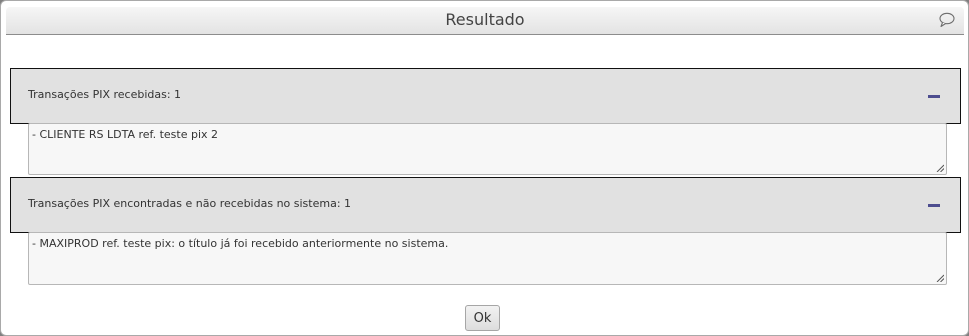 This screenshot has width=969, height=336. What do you see at coordinates (105, 94) in the screenshot?
I see `section-header-label: Transações PIX recebidas: 1` at bounding box center [105, 94].